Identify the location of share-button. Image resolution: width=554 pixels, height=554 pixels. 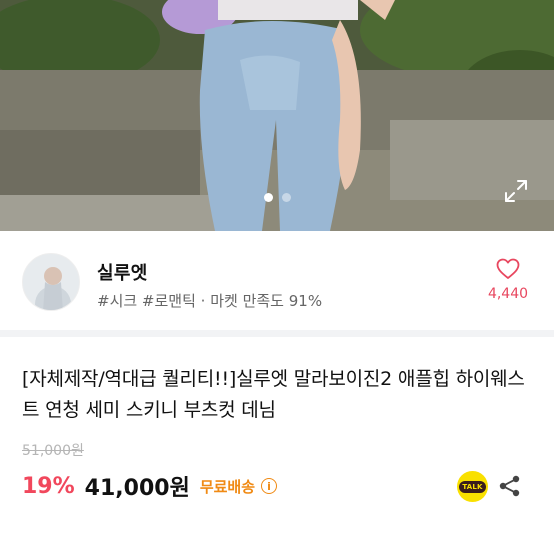
(510, 486).